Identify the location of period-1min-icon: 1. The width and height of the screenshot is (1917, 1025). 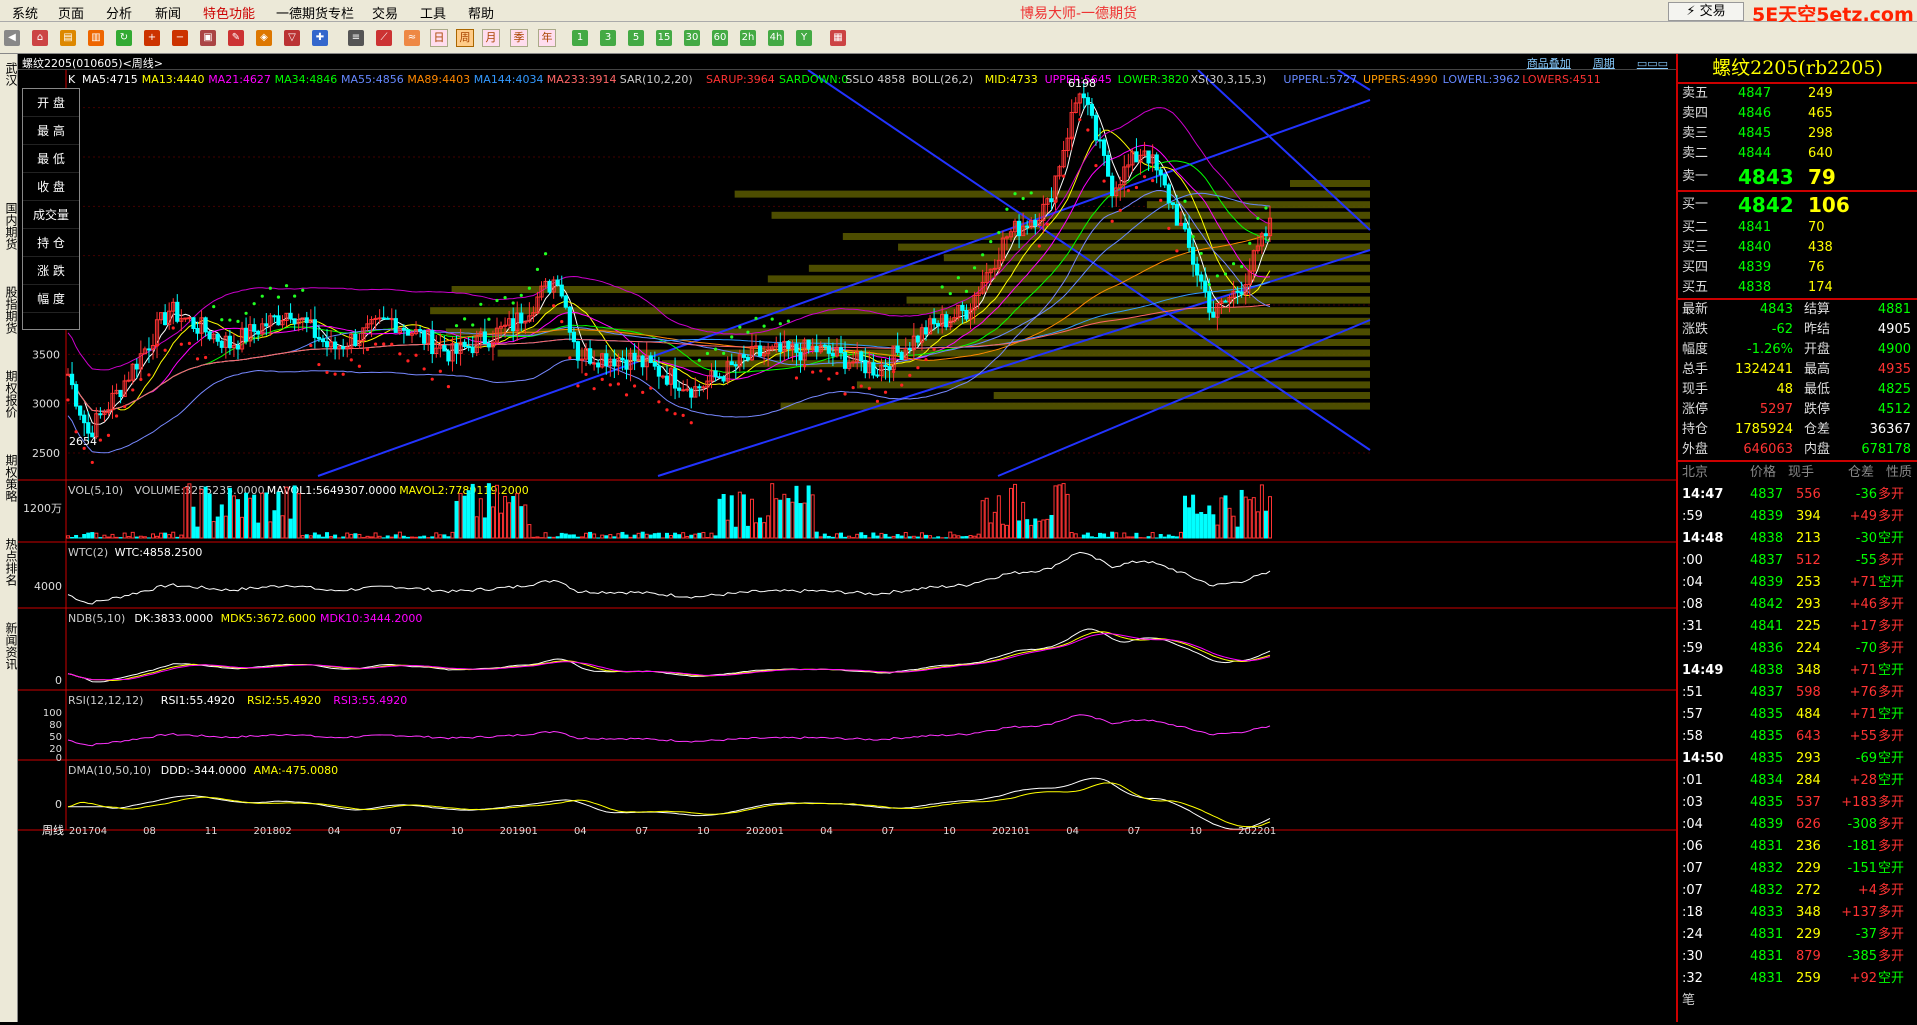
(580, 38).